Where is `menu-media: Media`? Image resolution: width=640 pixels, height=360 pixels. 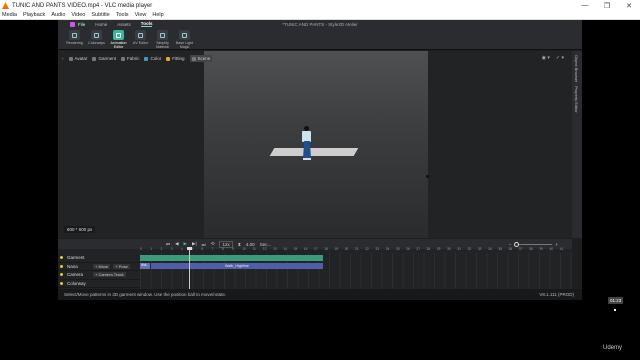
menu-media: Media is located at coordinates (9, 15).